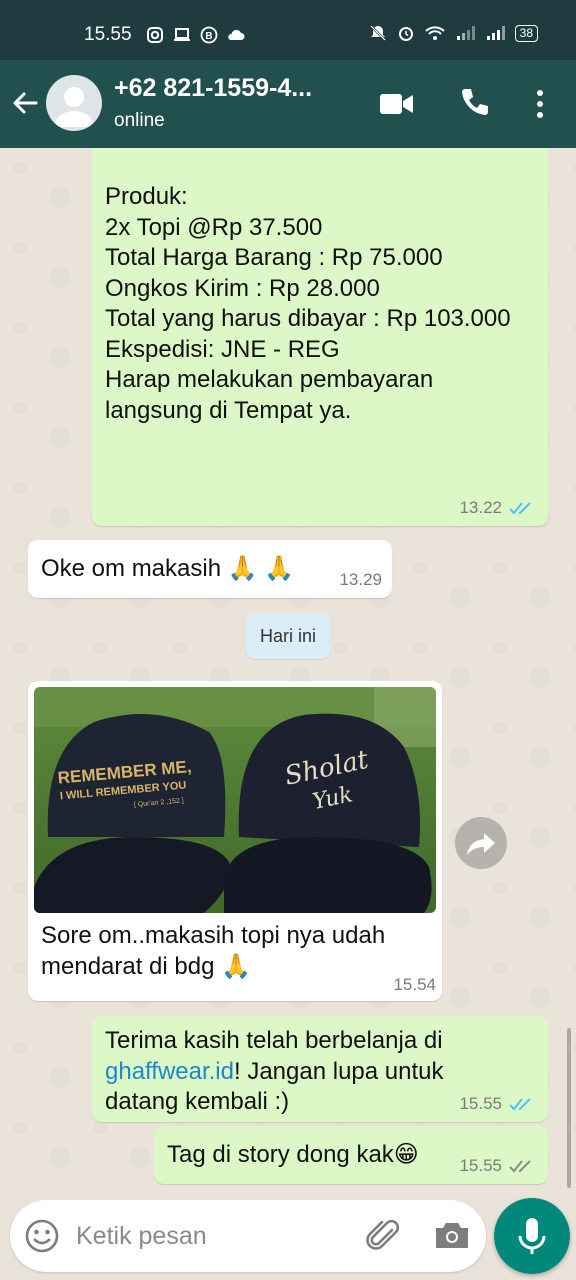 This screenshot has width=576, height=1280. Describe the element at coordinates (465, 33) in the screenshot. I see `signal-1-icon` at that location.